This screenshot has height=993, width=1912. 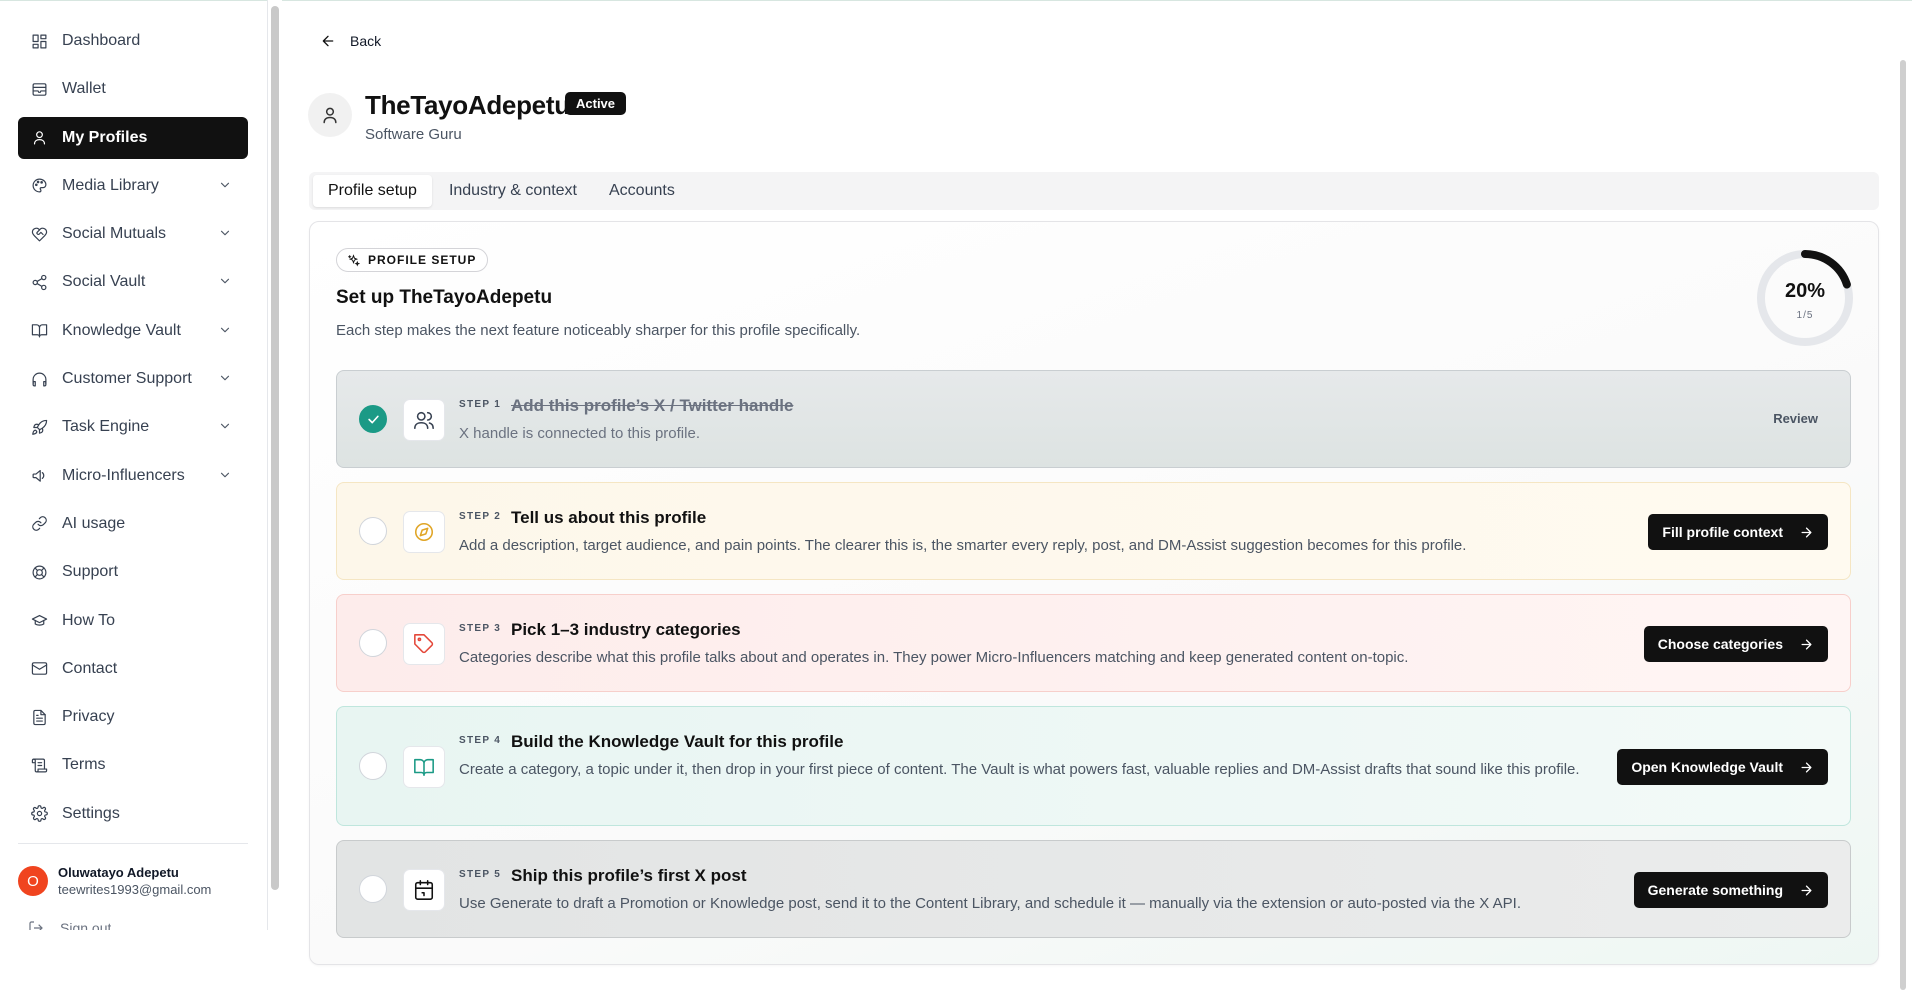 What do you see at coordinates (133, 41) in the screenshot?
I see `sidebar-item-dashboard: Dashboard` at bounding box center [133, 41].